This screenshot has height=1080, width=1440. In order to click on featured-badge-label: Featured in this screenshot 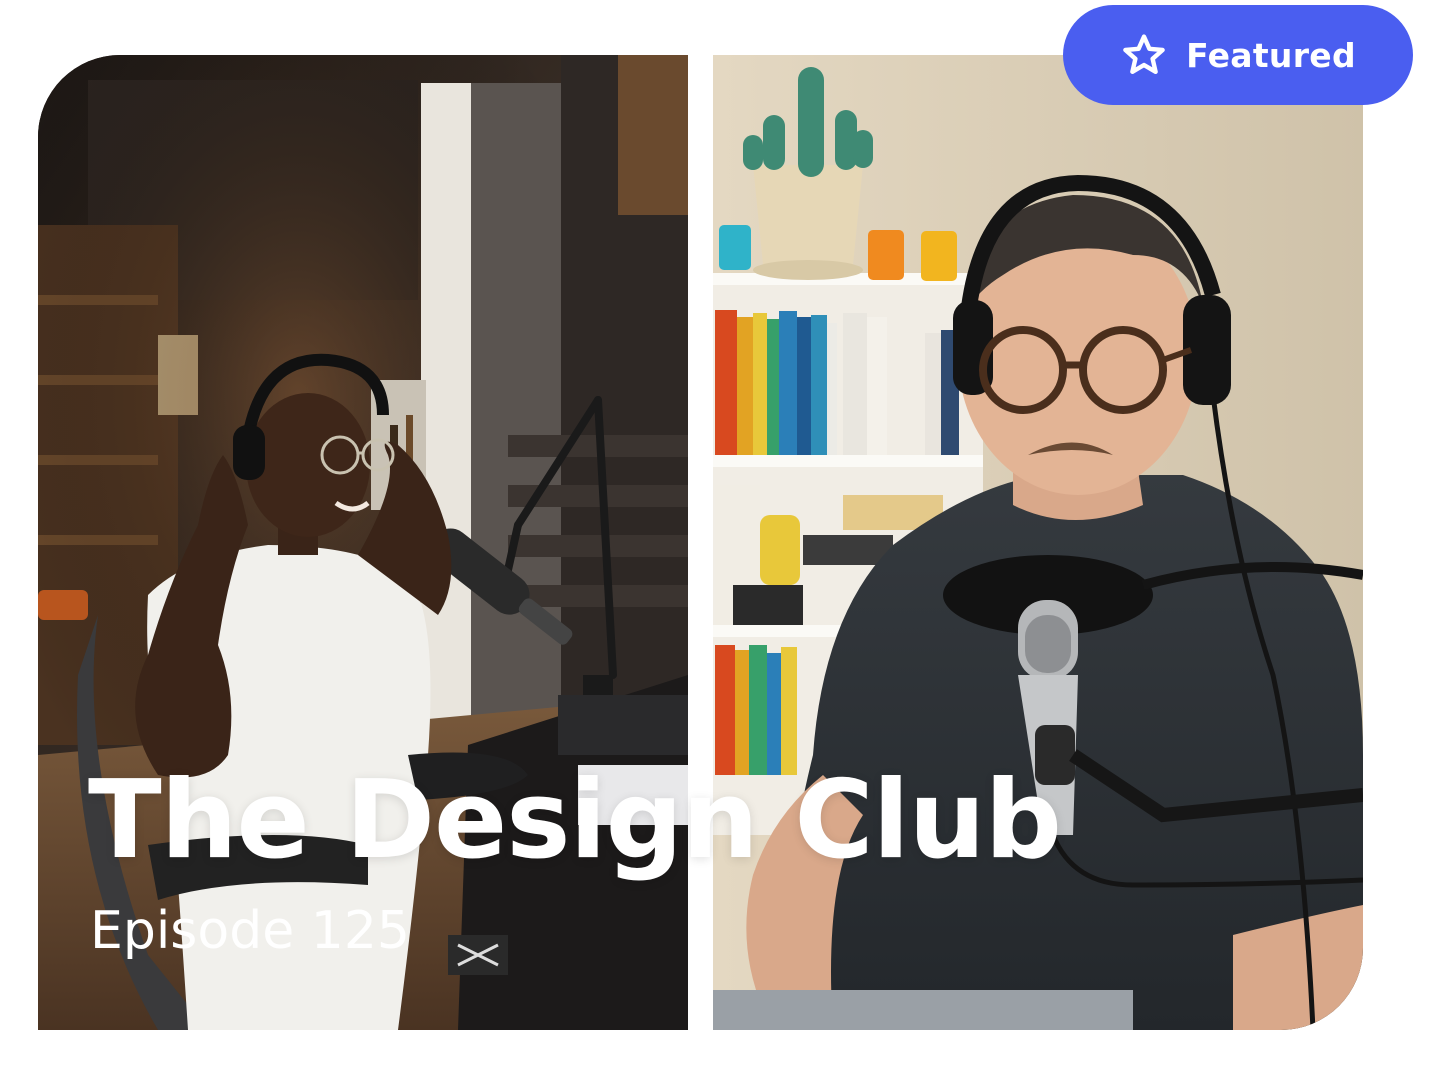, I will do `click(1271, 55)`.